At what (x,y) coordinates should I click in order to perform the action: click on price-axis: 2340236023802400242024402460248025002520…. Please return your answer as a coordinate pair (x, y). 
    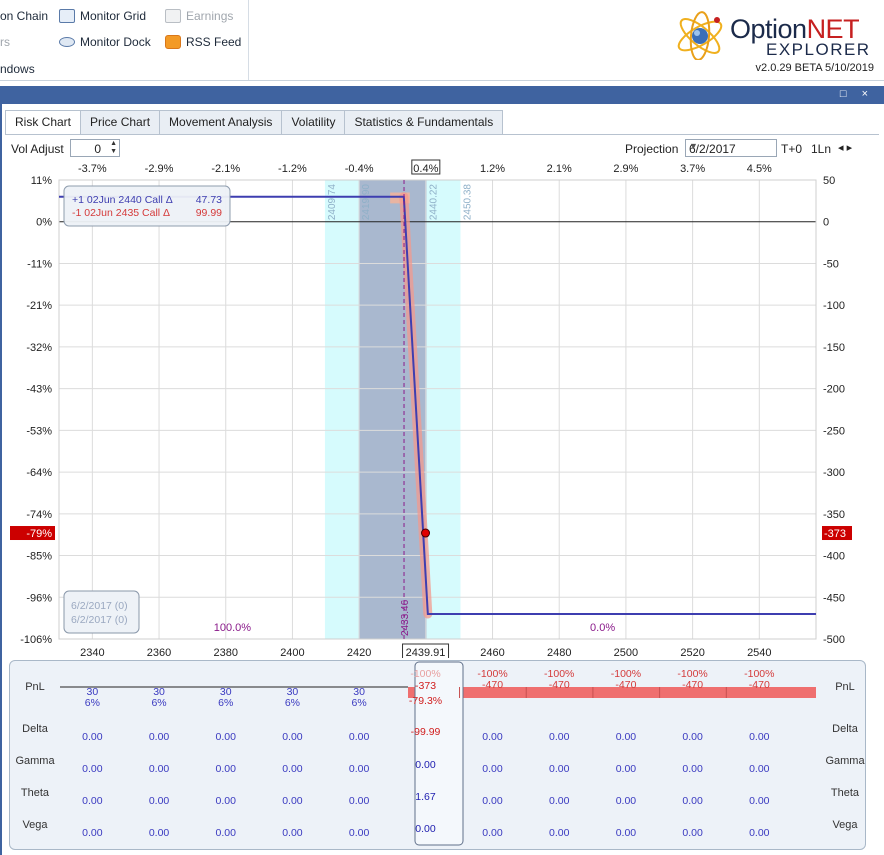
    Looking at the image, I should click on (426, 650).